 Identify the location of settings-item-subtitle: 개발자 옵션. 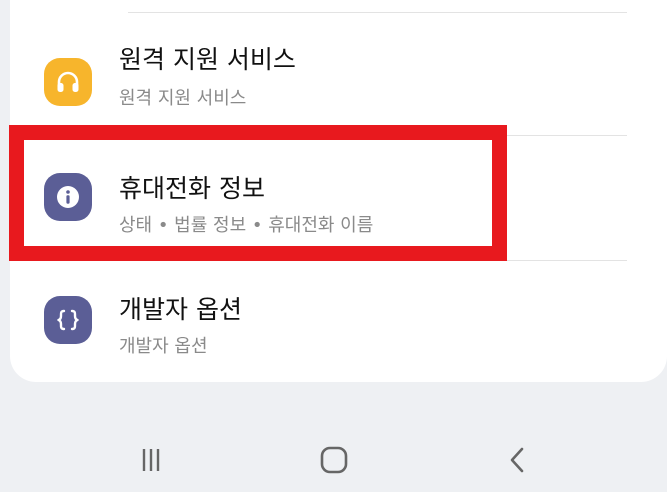
(163, 346).